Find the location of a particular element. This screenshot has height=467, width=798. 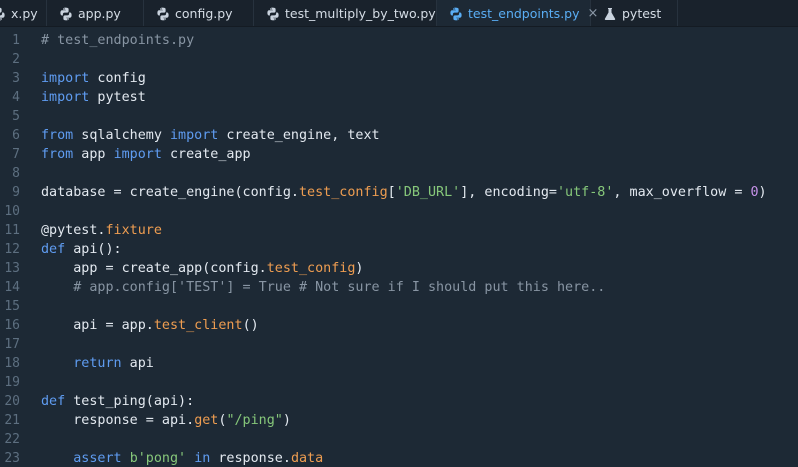

code-token: b'pong' is located at coordinates (158, 458).